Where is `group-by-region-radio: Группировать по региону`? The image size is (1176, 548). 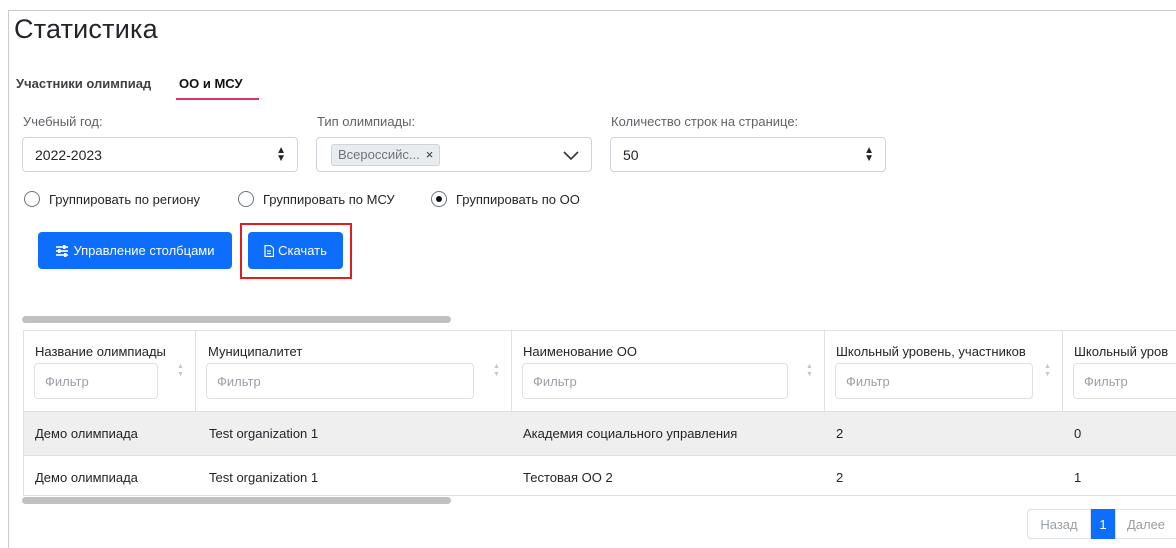 group-by-region-radio: Группировать по региону is located at coordinates (112, 199).